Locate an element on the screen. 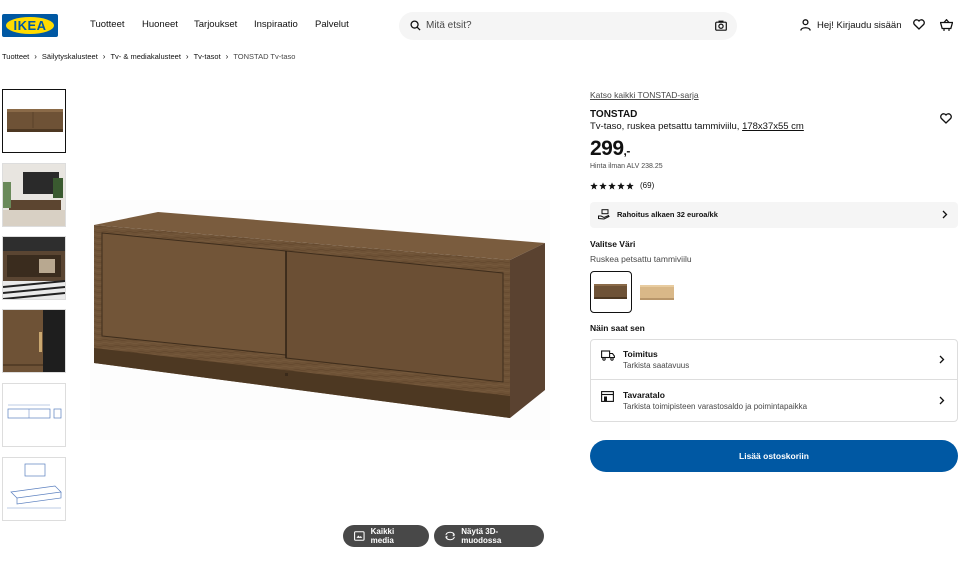 The height and width of the screenshot is (577, 960). all-media-button: Kaikki media is located at coordinates (386, 536).